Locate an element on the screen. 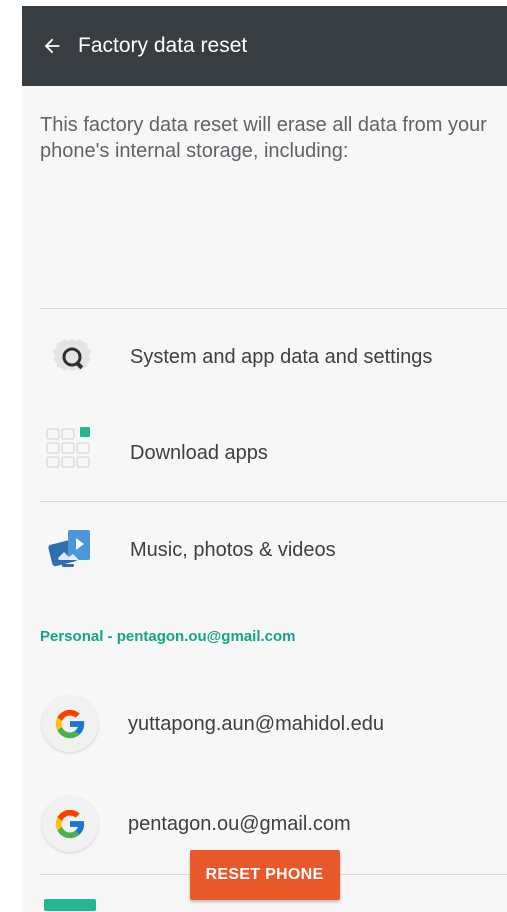 The image size is (507, 912). account-row: yuttapong.aun@mahidol.edu is located at coordinates (264, 724).